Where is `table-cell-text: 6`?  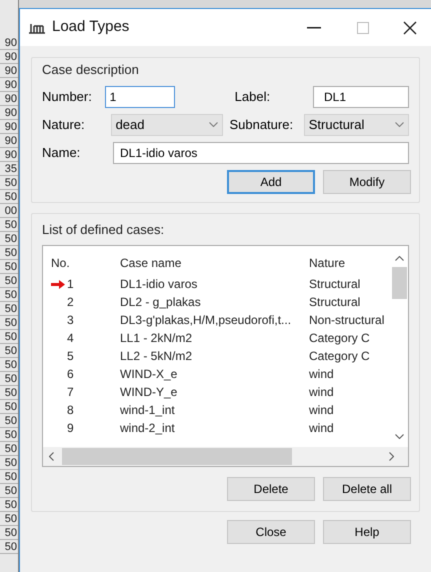
table-cell-text: 6 is located at coordinates (70, 374).